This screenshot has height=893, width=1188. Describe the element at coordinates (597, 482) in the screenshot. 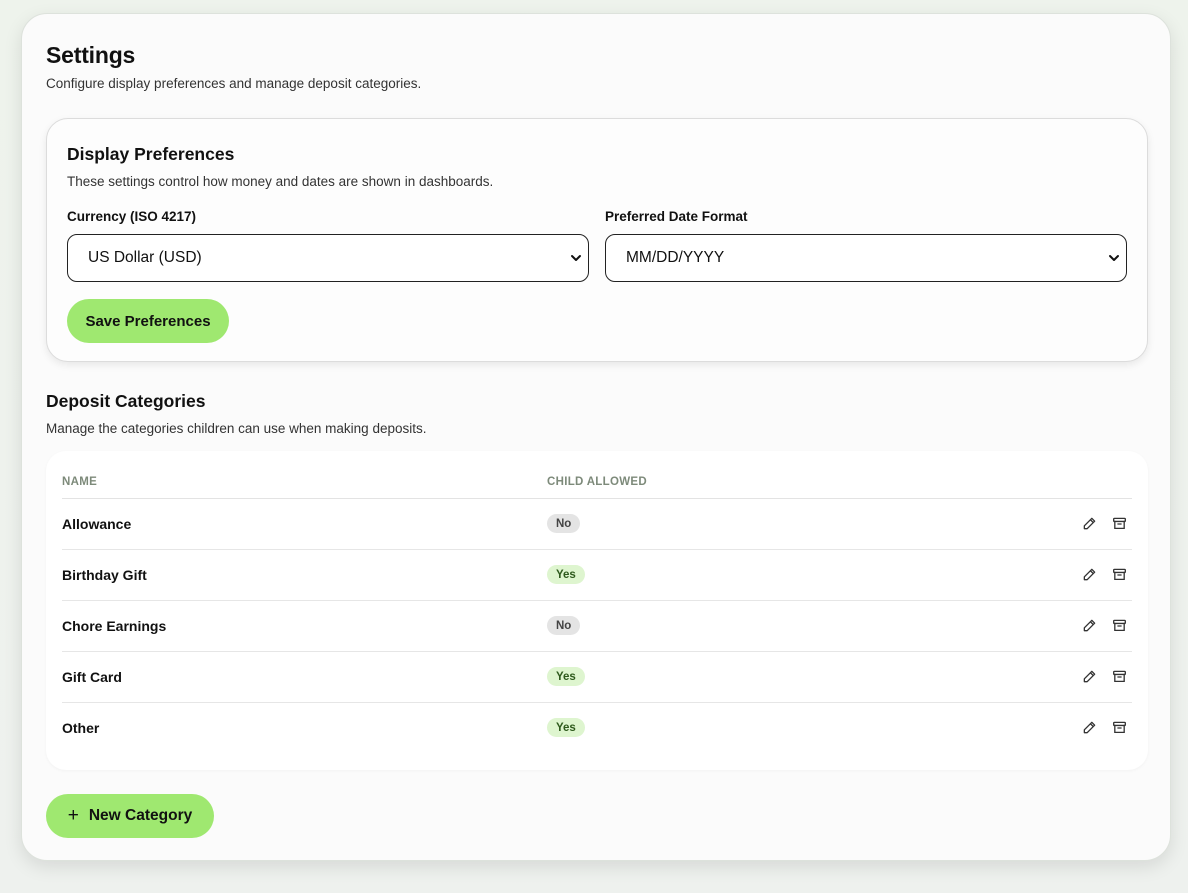

I see `column-header-child-allowed: CHILD ALLOWED` at that location.